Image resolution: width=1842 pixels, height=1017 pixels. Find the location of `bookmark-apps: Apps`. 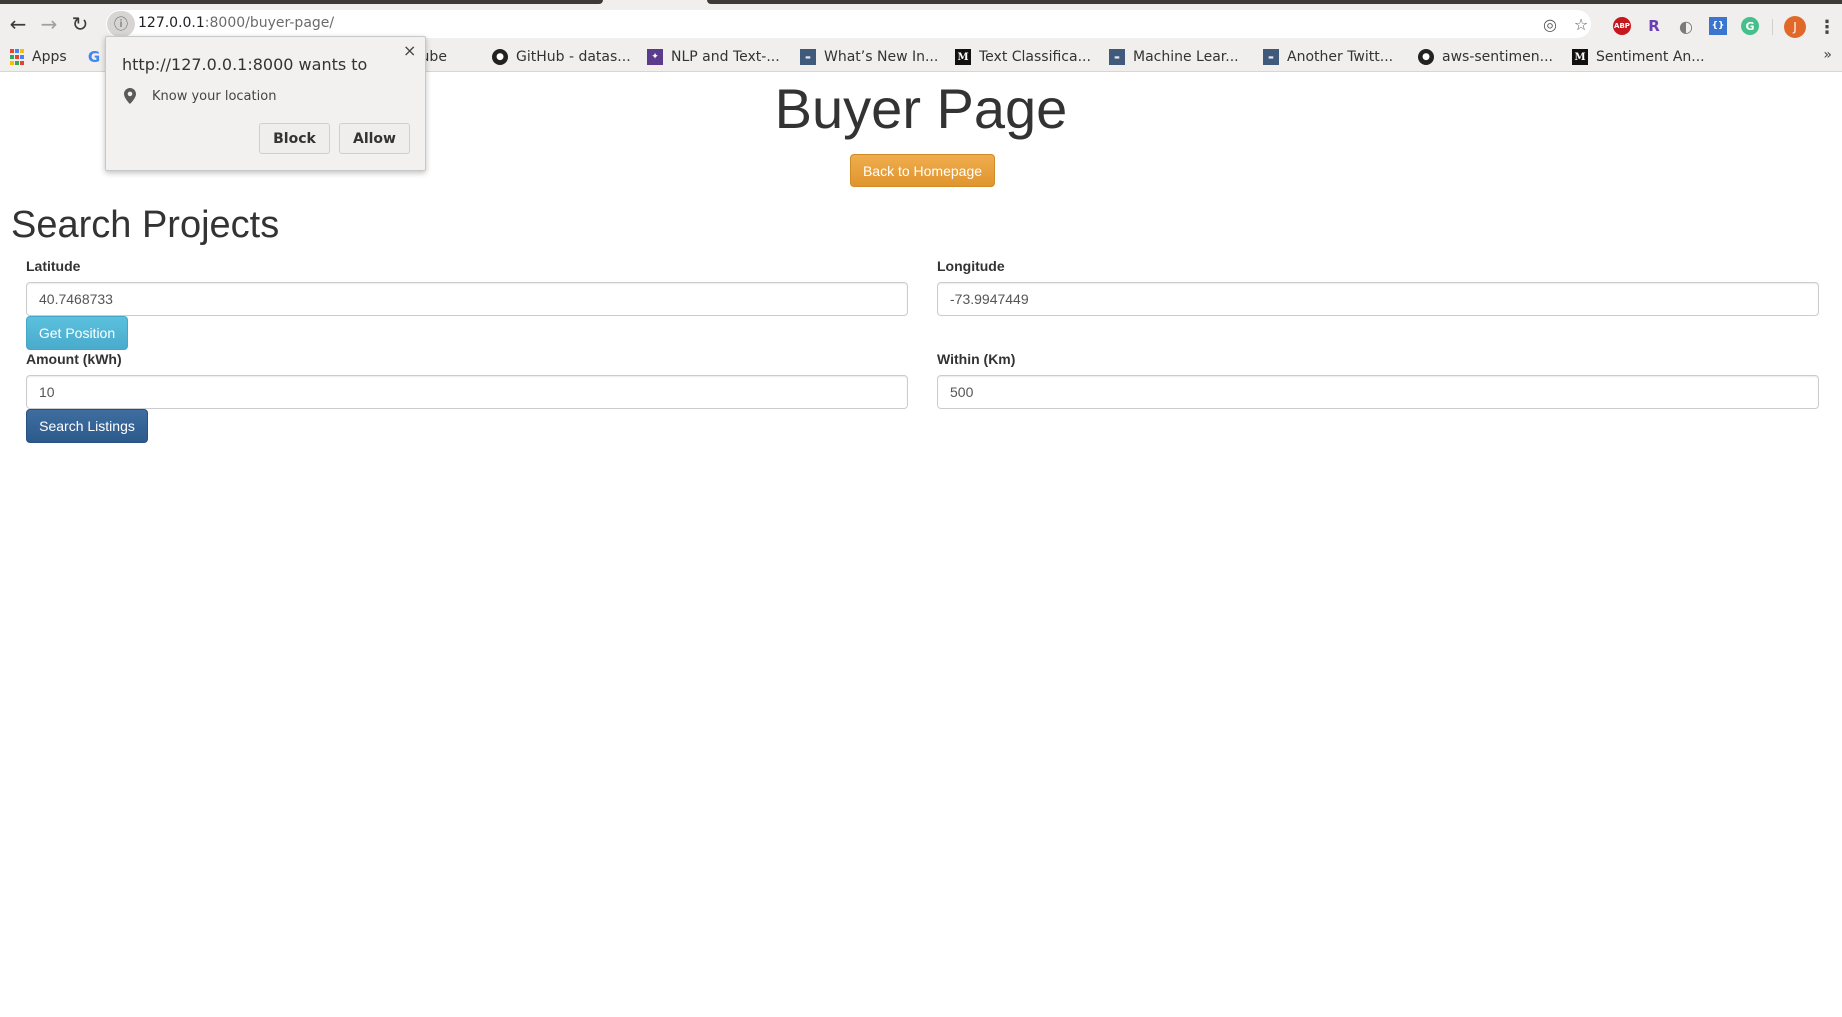

bookmark-apps: Apps is located at coordinates (38, 57).